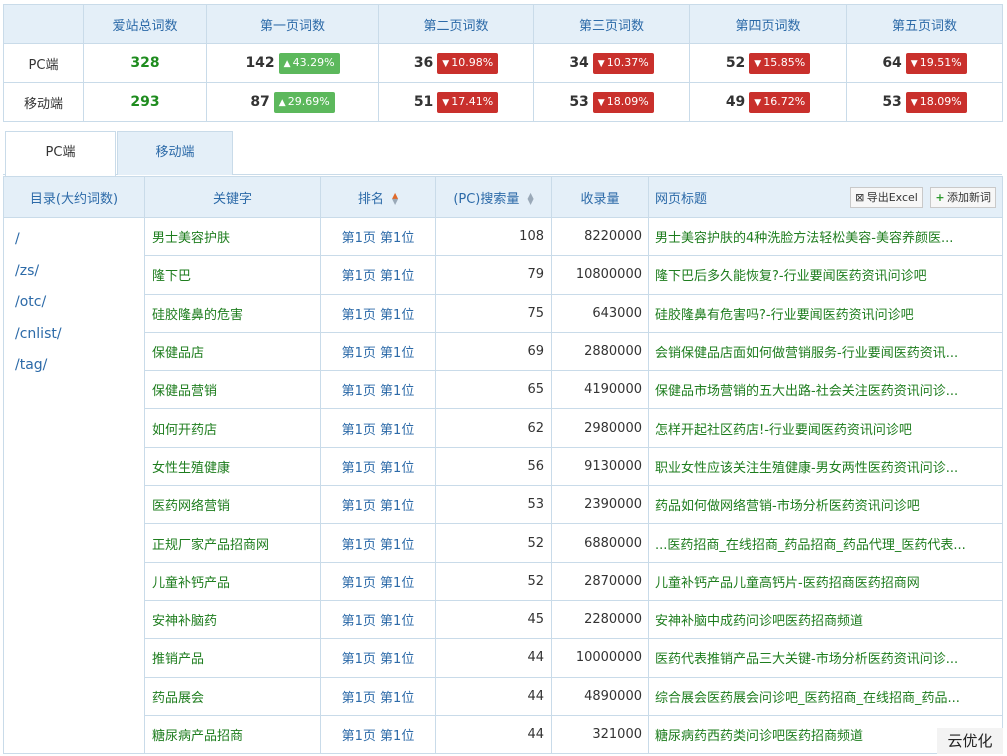 This screenshot has width=1007, height=756. Describe the element at coordinates (493, 696) in the screenshot. I see `search-volume-cell: 44` at that location.